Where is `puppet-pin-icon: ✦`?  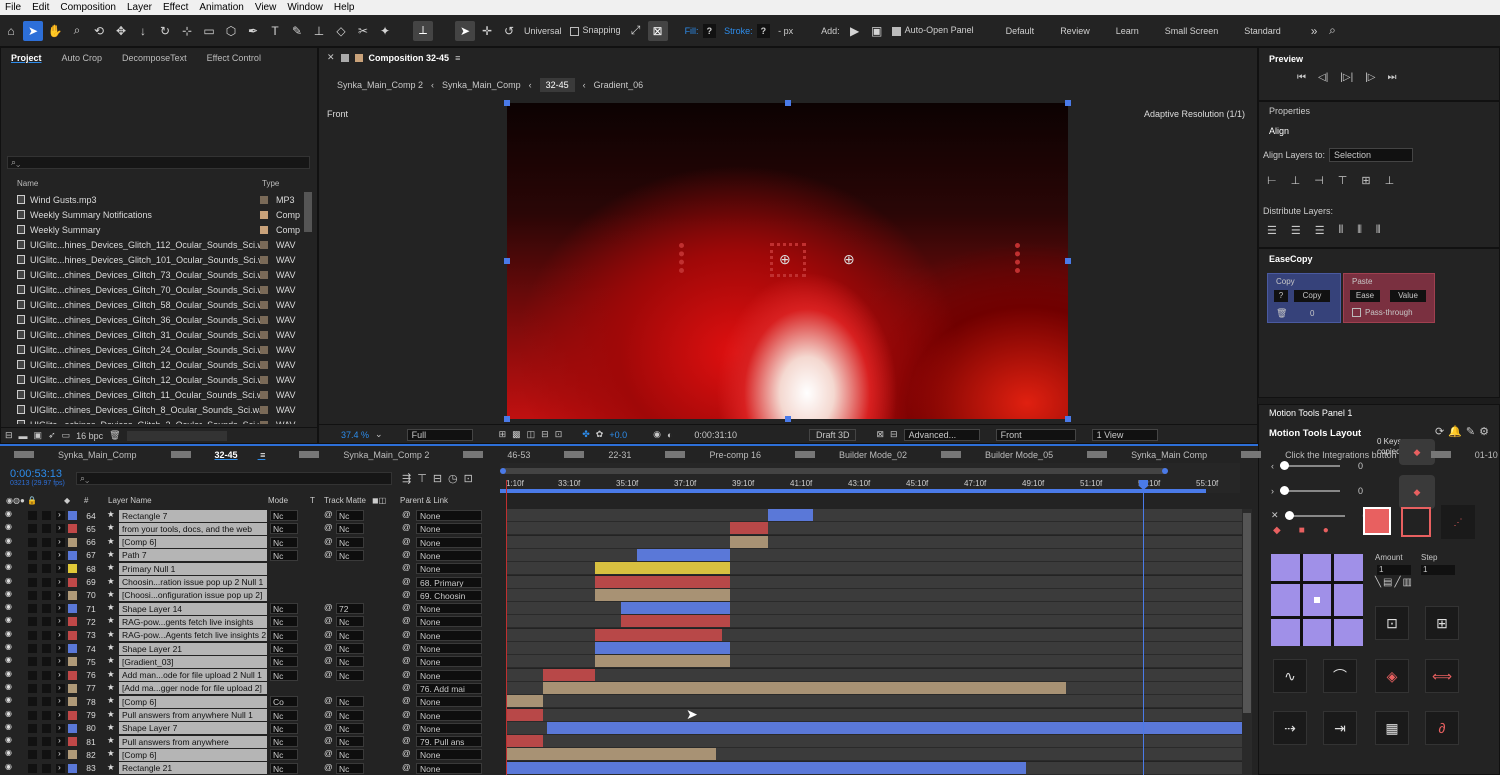
puppet-pin-icon: ✦ is located at coordinates (385, 31).